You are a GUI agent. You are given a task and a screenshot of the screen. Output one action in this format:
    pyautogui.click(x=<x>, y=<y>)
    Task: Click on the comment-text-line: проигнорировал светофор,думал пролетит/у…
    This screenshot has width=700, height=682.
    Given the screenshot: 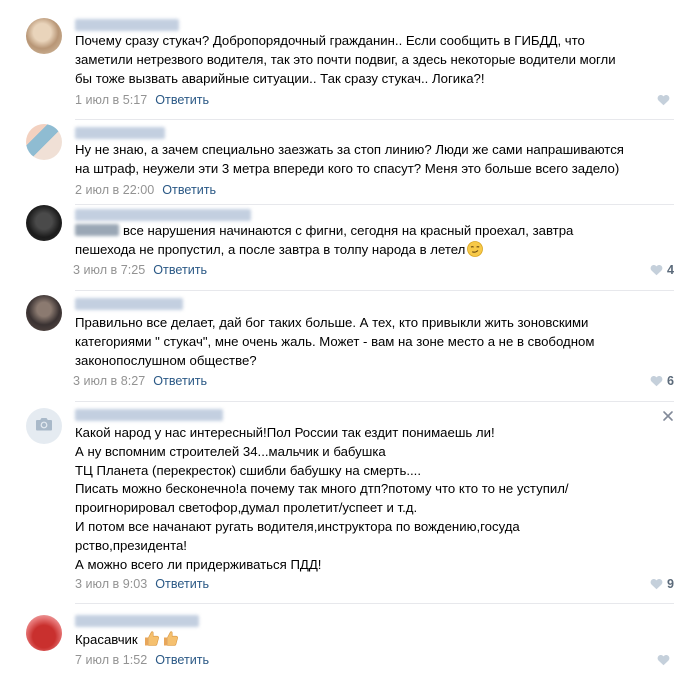 What is the action you would take?
    pyautogui.click(x=246, y=508)
    